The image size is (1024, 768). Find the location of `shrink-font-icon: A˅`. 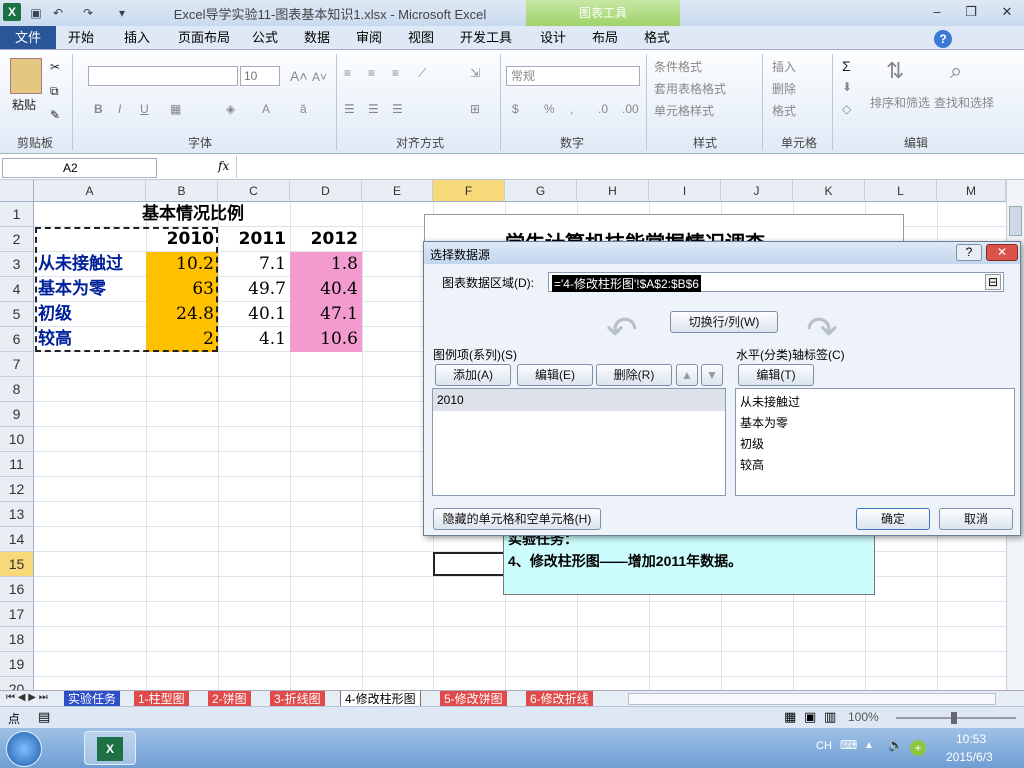

shrink-font-icon: A˅ is located at coordinates (319, 77).